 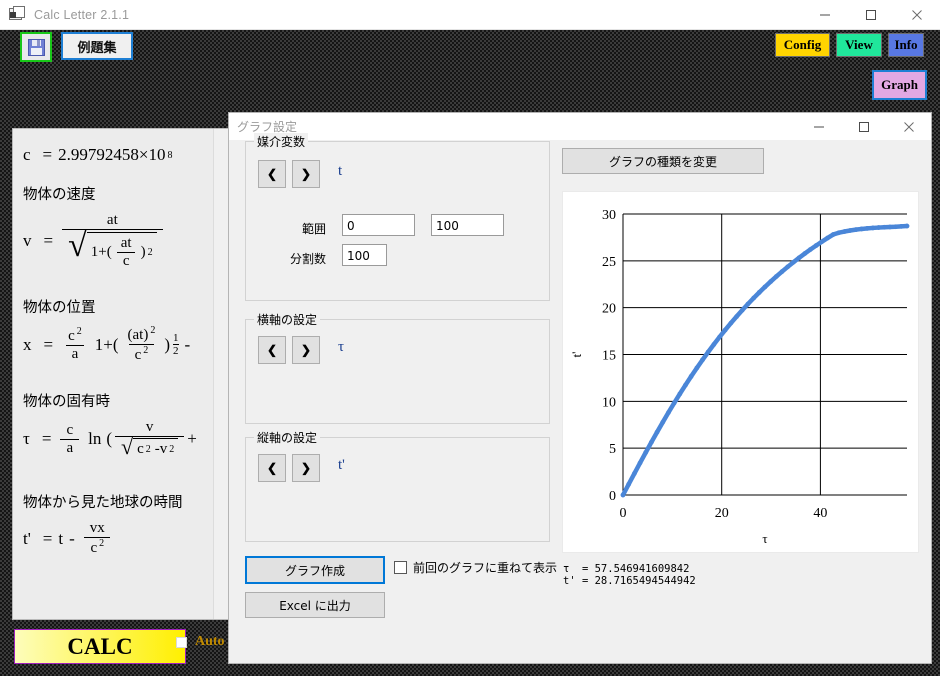 I want to click on half-num: 1, so click(x=176, y=338).